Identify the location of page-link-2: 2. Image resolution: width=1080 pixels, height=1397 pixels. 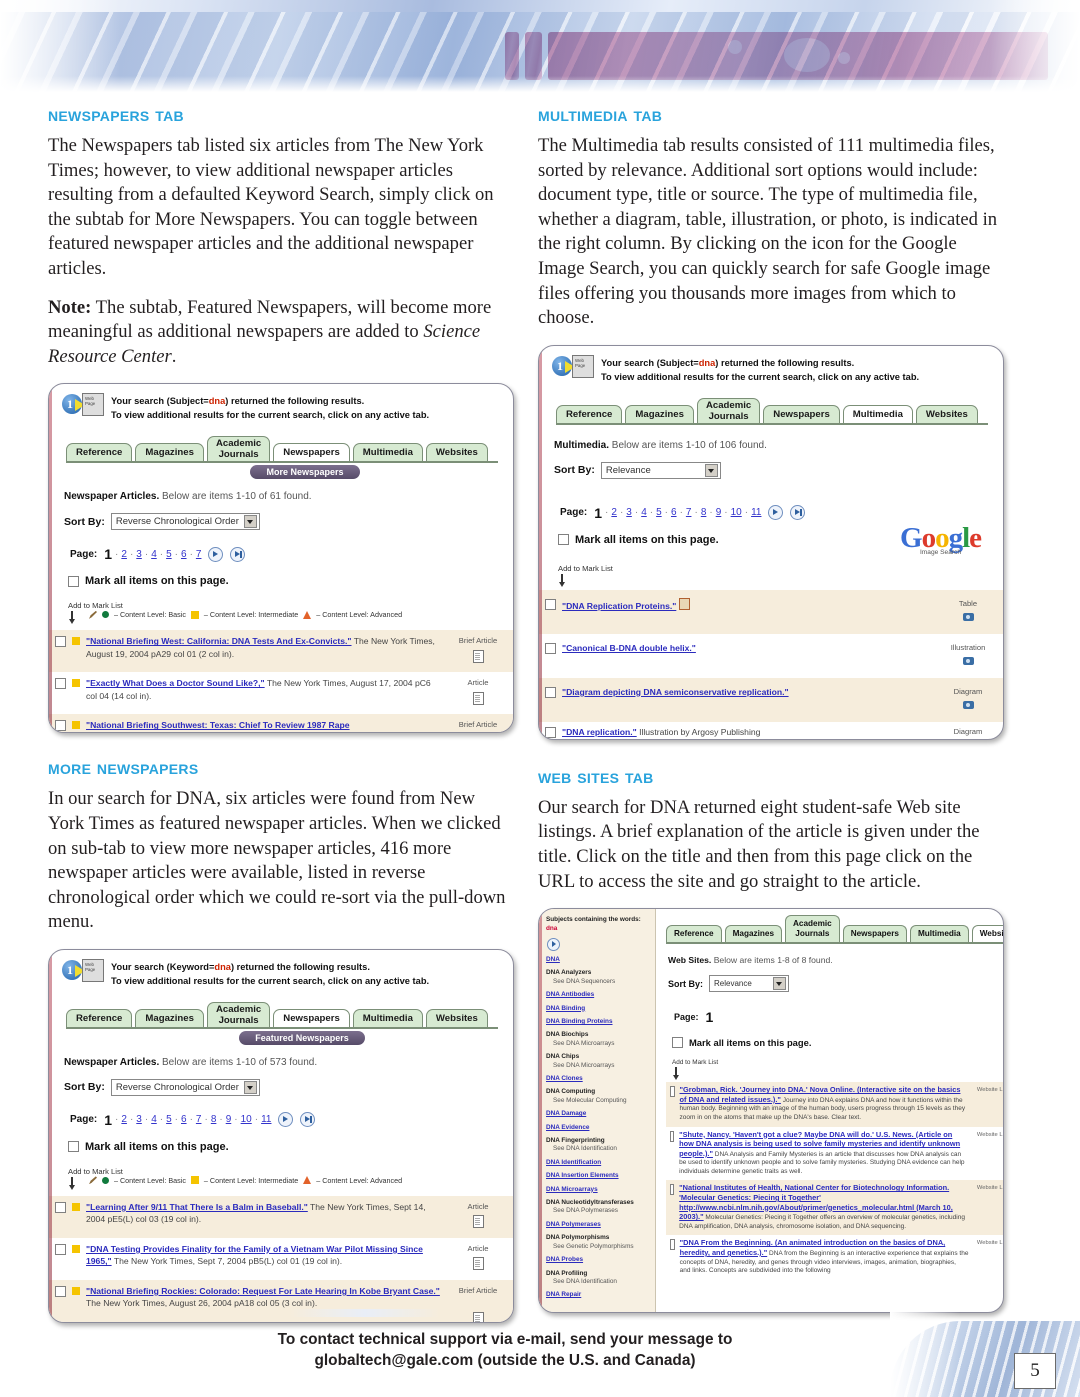
(614, 512).